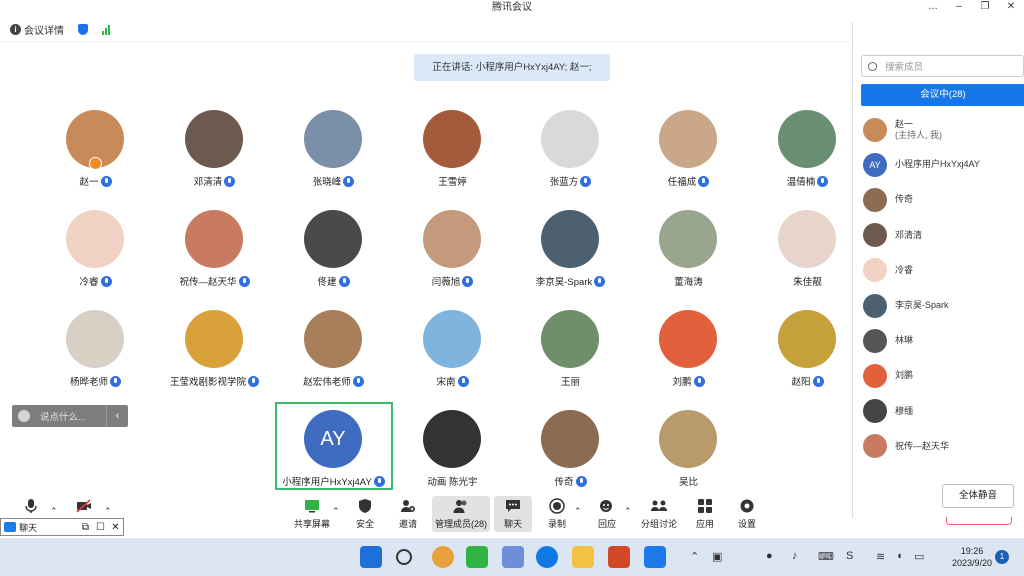 The width and height of the screenshot is (1024, 576). Describe the element at coordinates (100, 527) in the screenshot. I see `maximize-icon: ☐` at that location.